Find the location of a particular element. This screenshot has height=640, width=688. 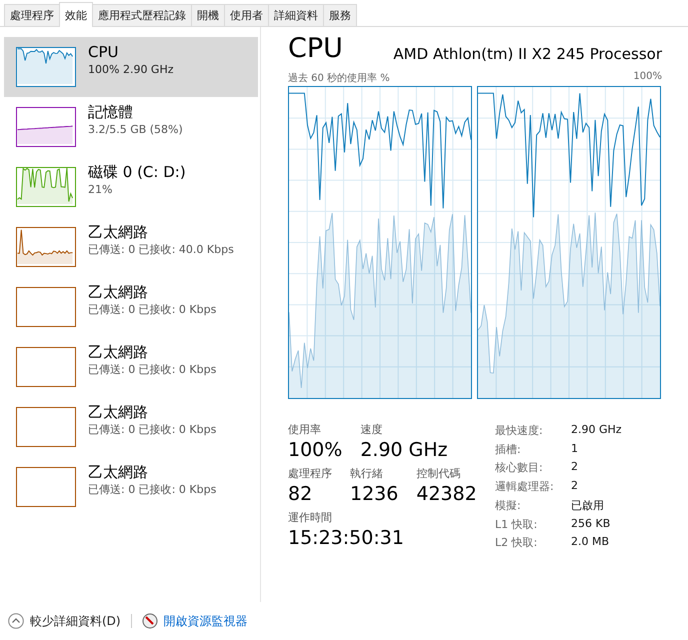

spec-label: L1 快取: is located at coordinates (516, 524).